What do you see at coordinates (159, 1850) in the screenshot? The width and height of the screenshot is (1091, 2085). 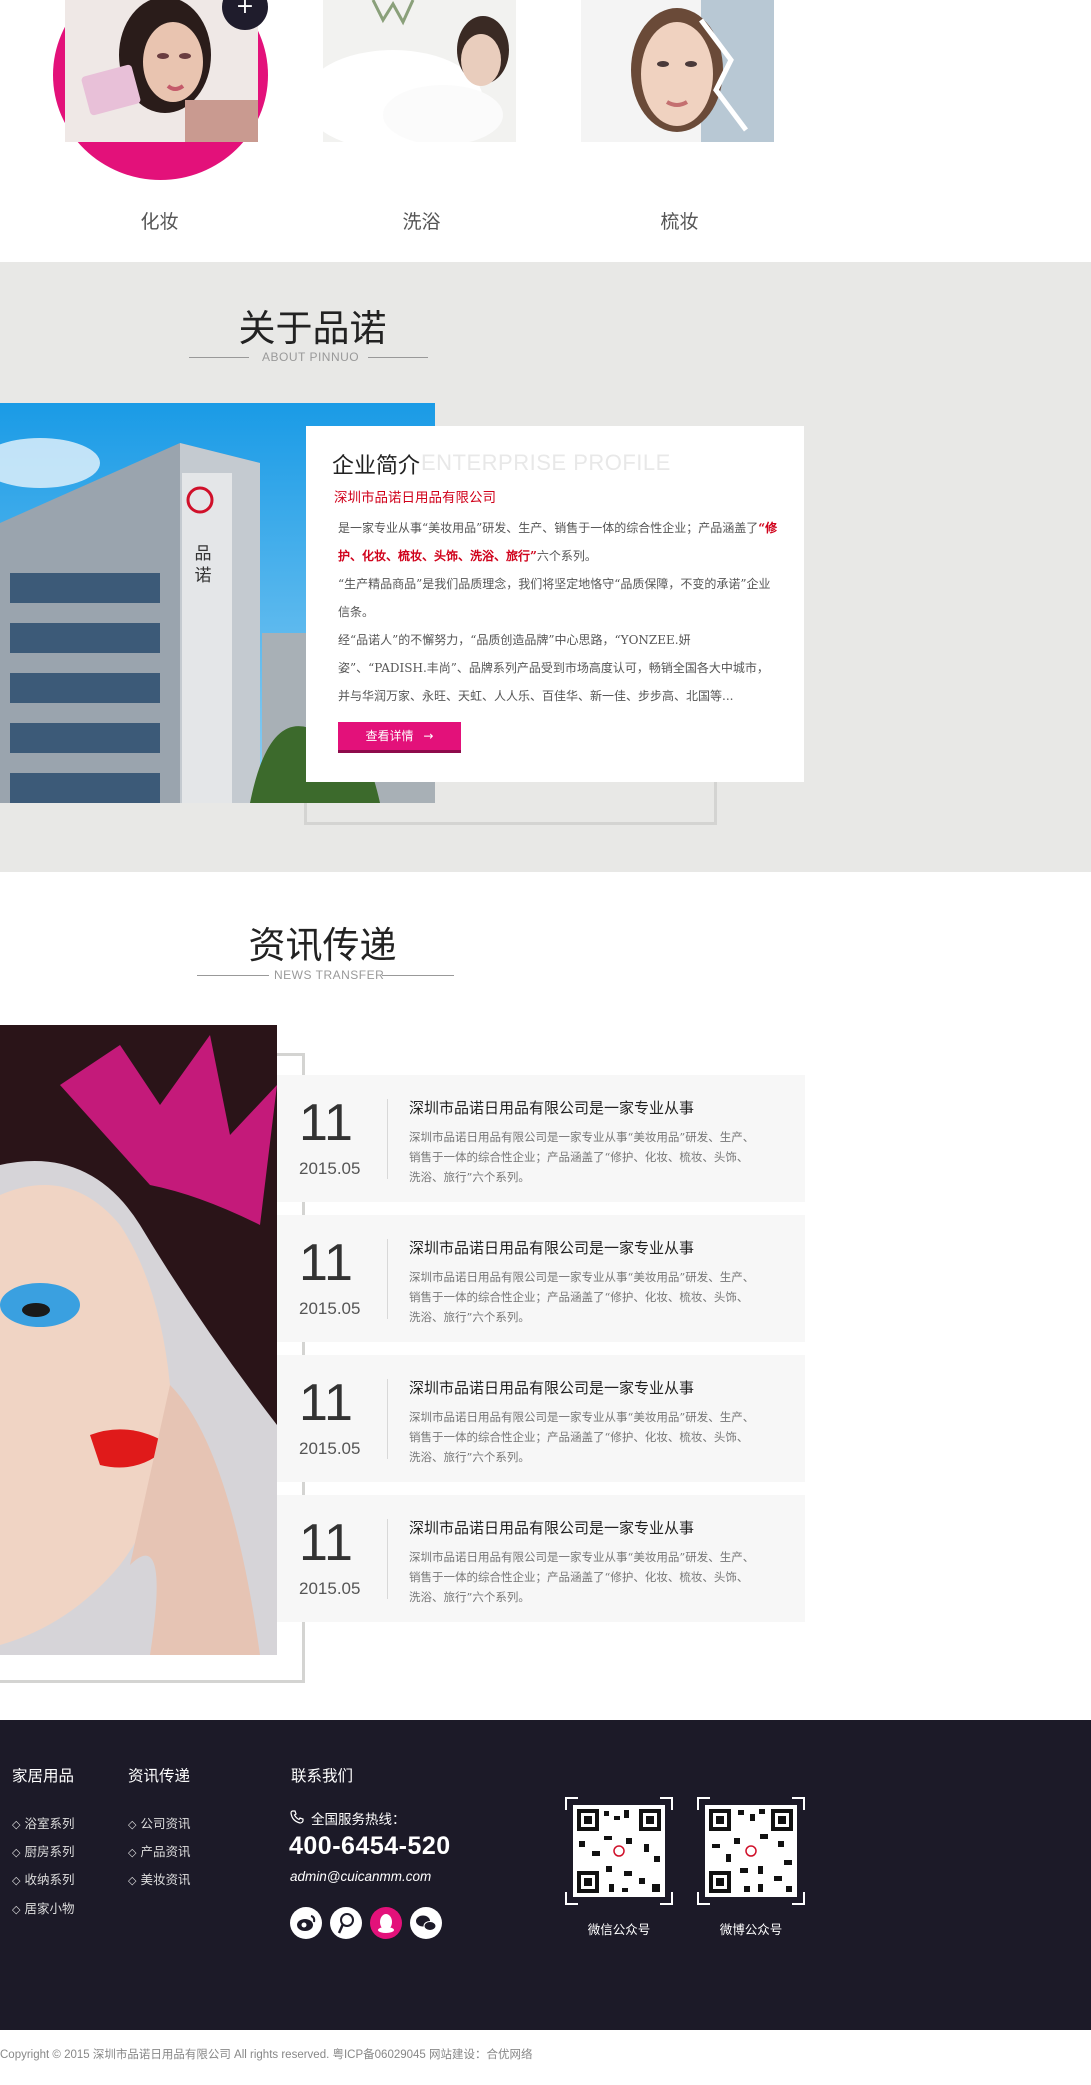 I see `footer-link: 产品资讯` at bounding box center [159, 1850].